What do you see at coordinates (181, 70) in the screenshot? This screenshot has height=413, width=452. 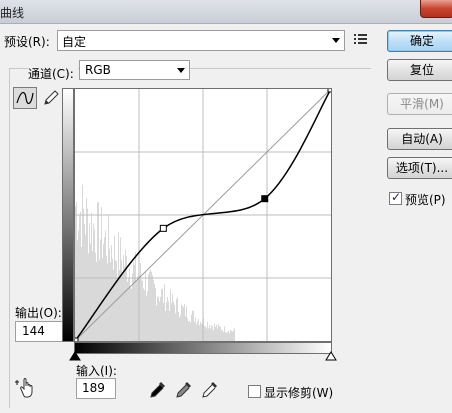 I see `chevron-down-icon` at bounding box center [181, 70].